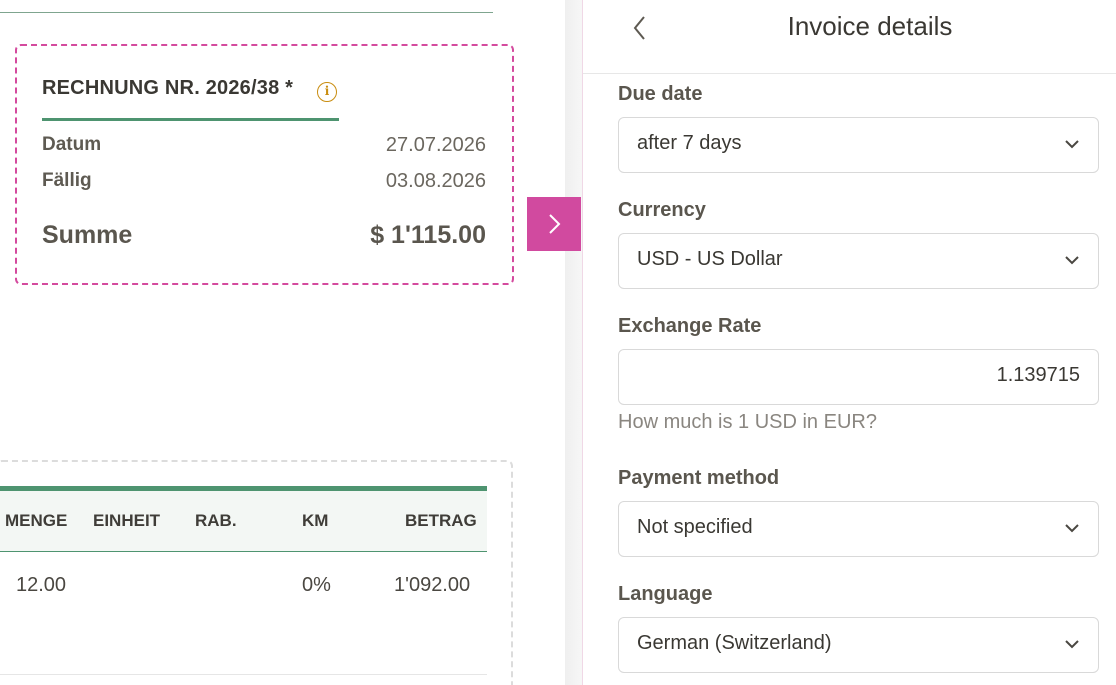  Describe the element at coordinates (689, 143) in the screenshot. I see `due-date-value: after 7 days` at that location.